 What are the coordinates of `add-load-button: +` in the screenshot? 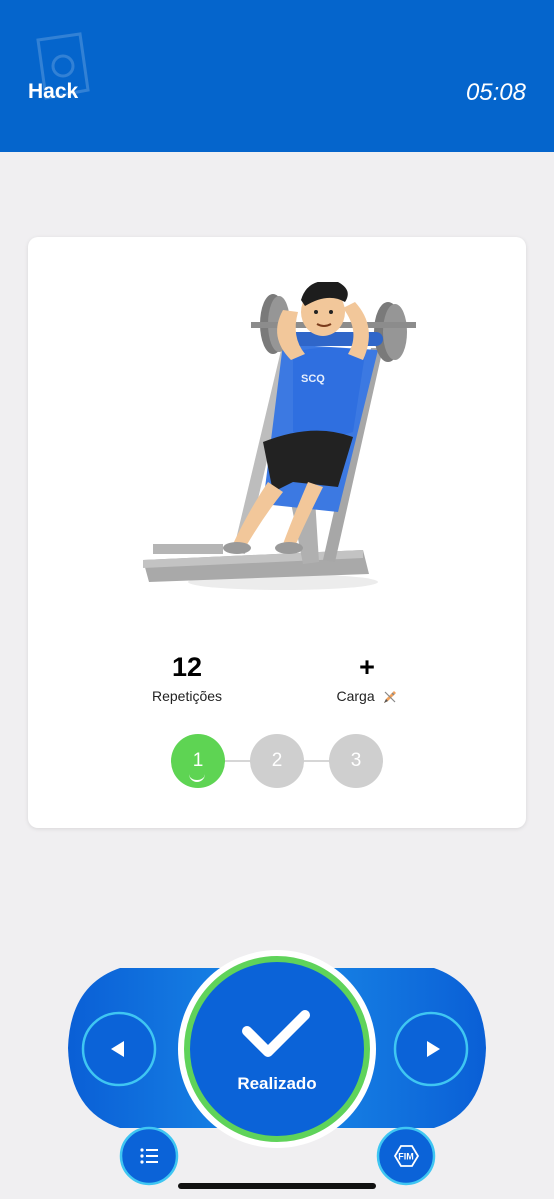 It's located at (367, 667).